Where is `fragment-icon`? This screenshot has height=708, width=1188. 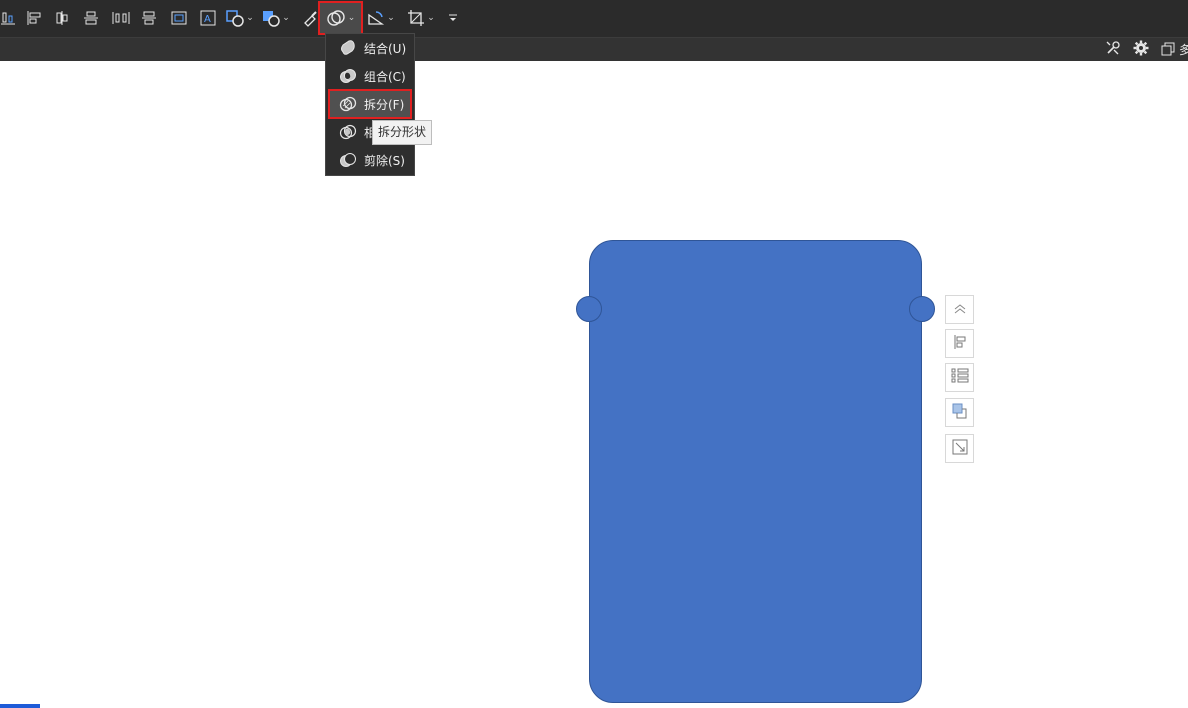 fragment-icon is located at coordinates (348, 104).